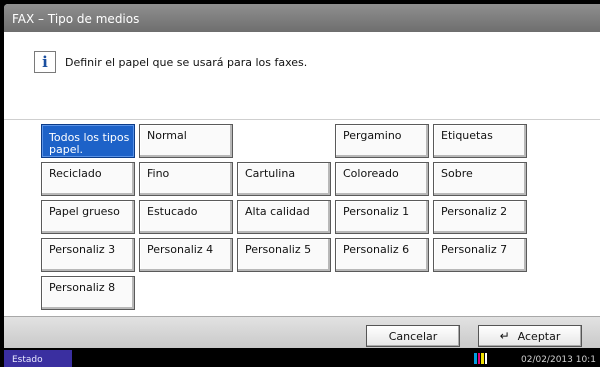 The image size is (600, 367). I want to click on media-button-etiquetas: Etiquetas, so click(480, 141).